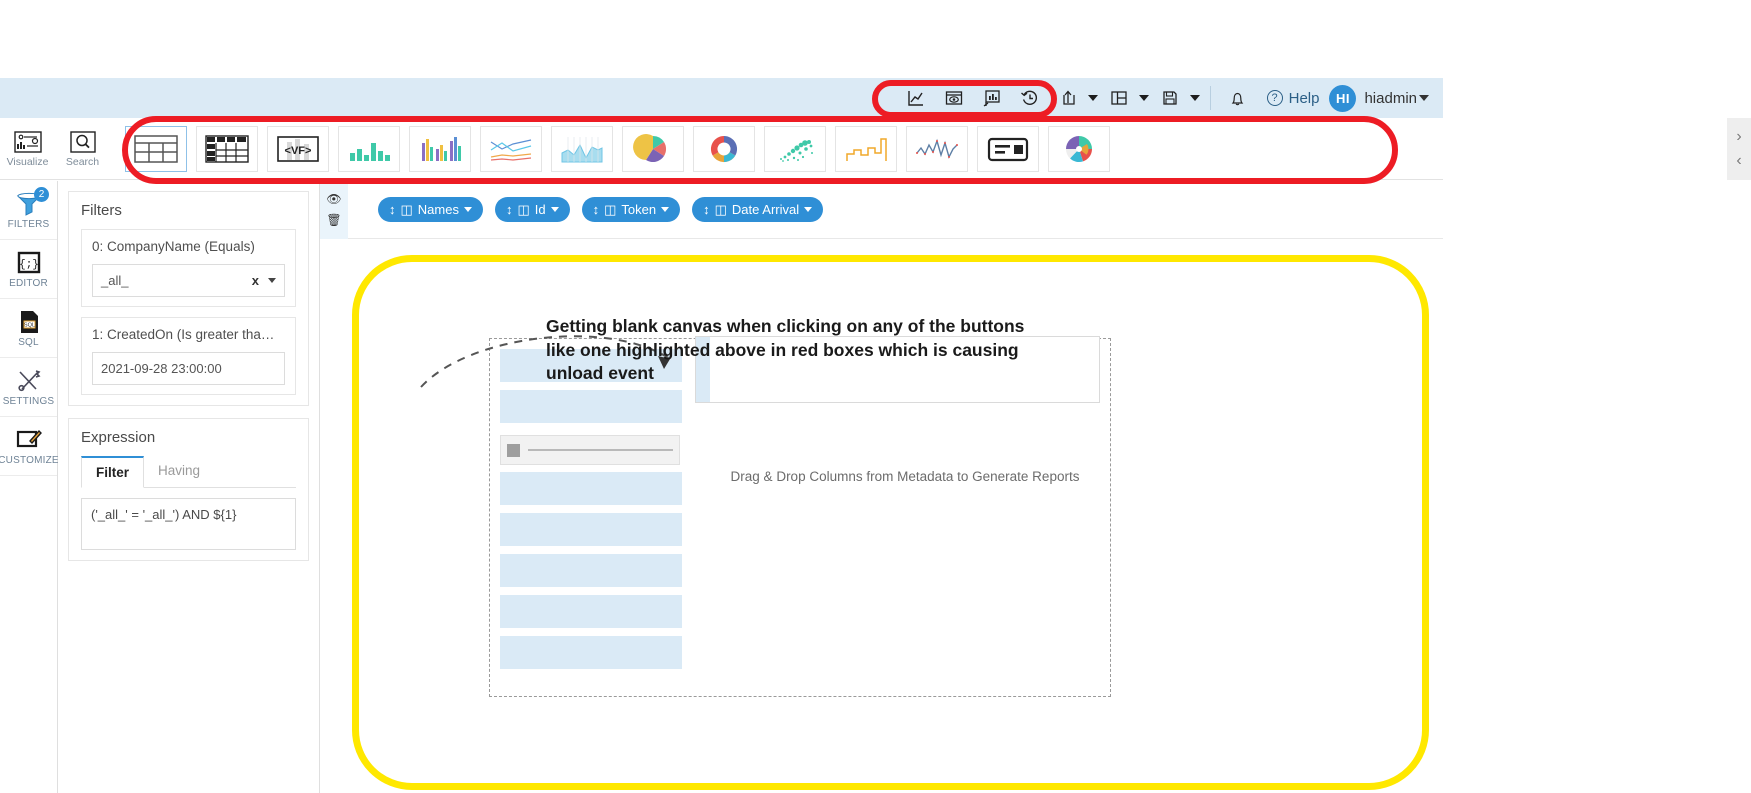 This screenshot has height=793, width=1751. Describe the element at coordinates (188, 524) in the screenshot. I see `expression-input: ('_all_' = '_all_') AND ${1}` at that location.